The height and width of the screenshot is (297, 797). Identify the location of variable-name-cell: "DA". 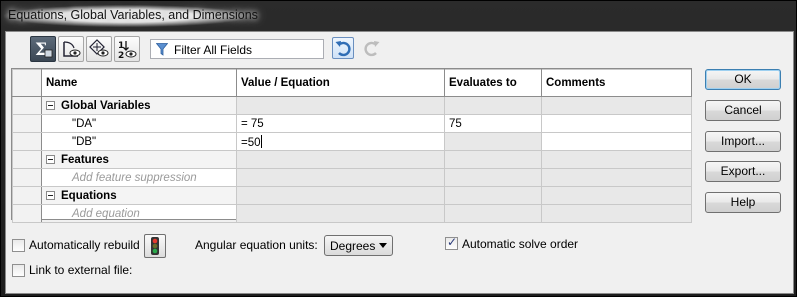
(139, 123).